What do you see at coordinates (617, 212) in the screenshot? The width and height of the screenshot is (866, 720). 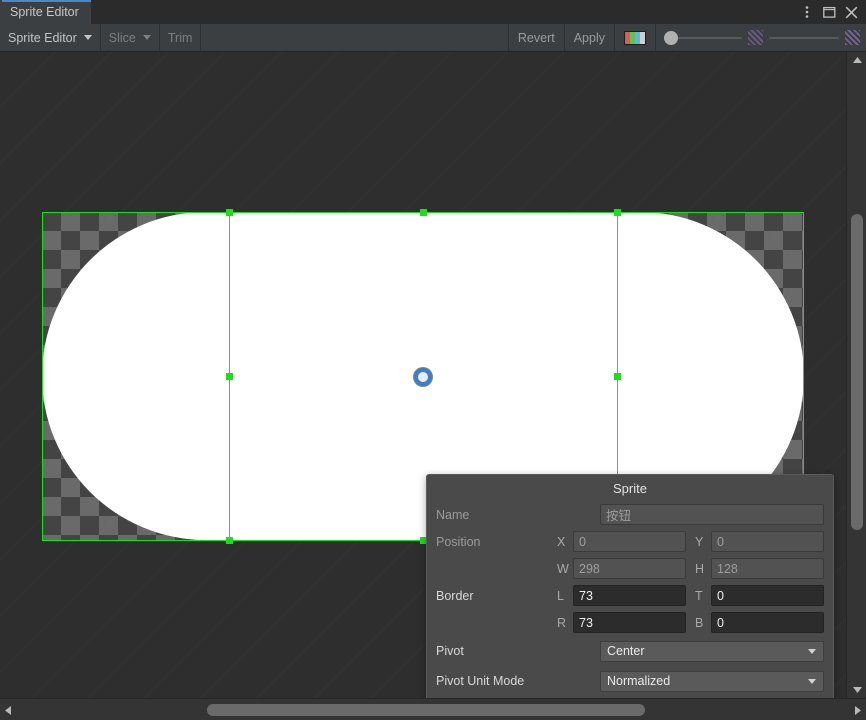 I see `border-handle-top-right` at bounding box center [617, 212].